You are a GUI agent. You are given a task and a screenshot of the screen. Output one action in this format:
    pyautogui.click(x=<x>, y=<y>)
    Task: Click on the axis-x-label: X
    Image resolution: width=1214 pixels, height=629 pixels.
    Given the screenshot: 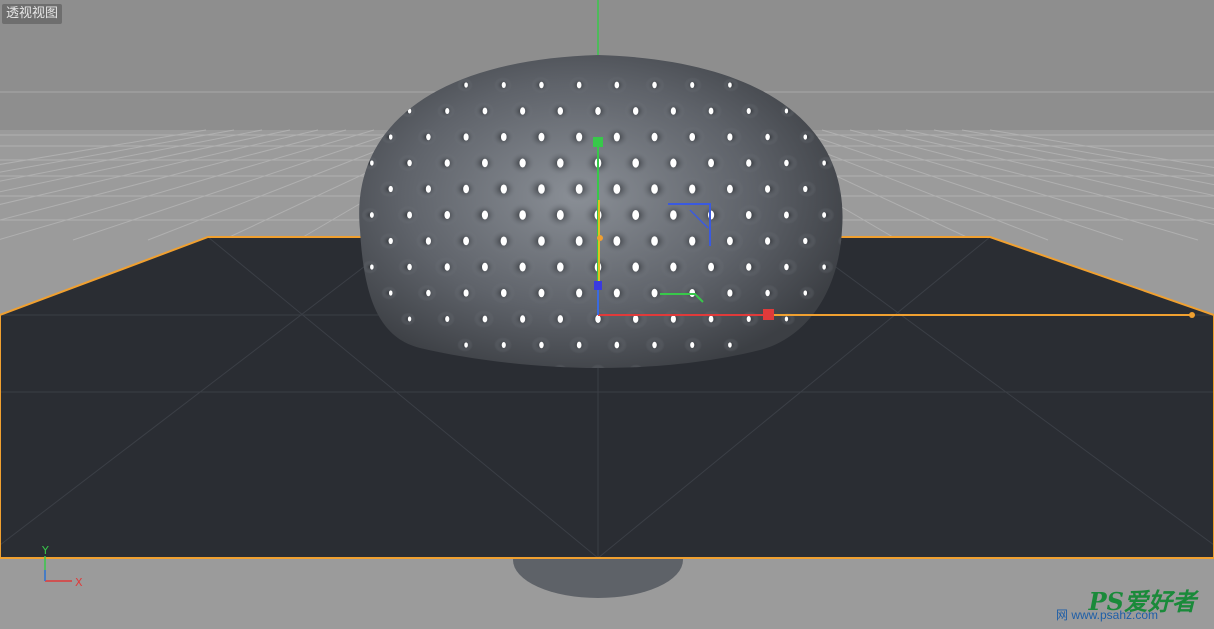 What is the action you would take?
    pyautogui.click(x=79, y=582)
    